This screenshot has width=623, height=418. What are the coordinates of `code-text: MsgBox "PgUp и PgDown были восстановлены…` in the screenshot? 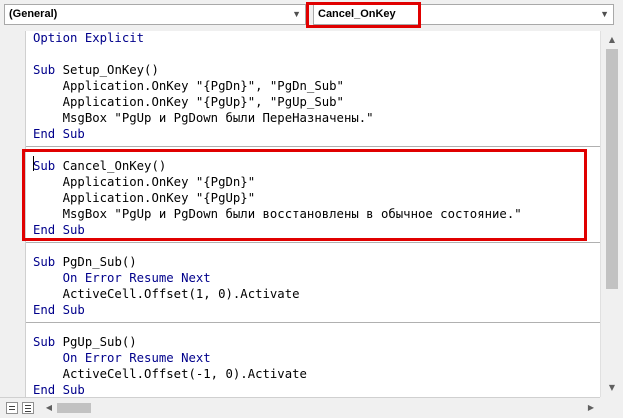 It's located at (277, 214).